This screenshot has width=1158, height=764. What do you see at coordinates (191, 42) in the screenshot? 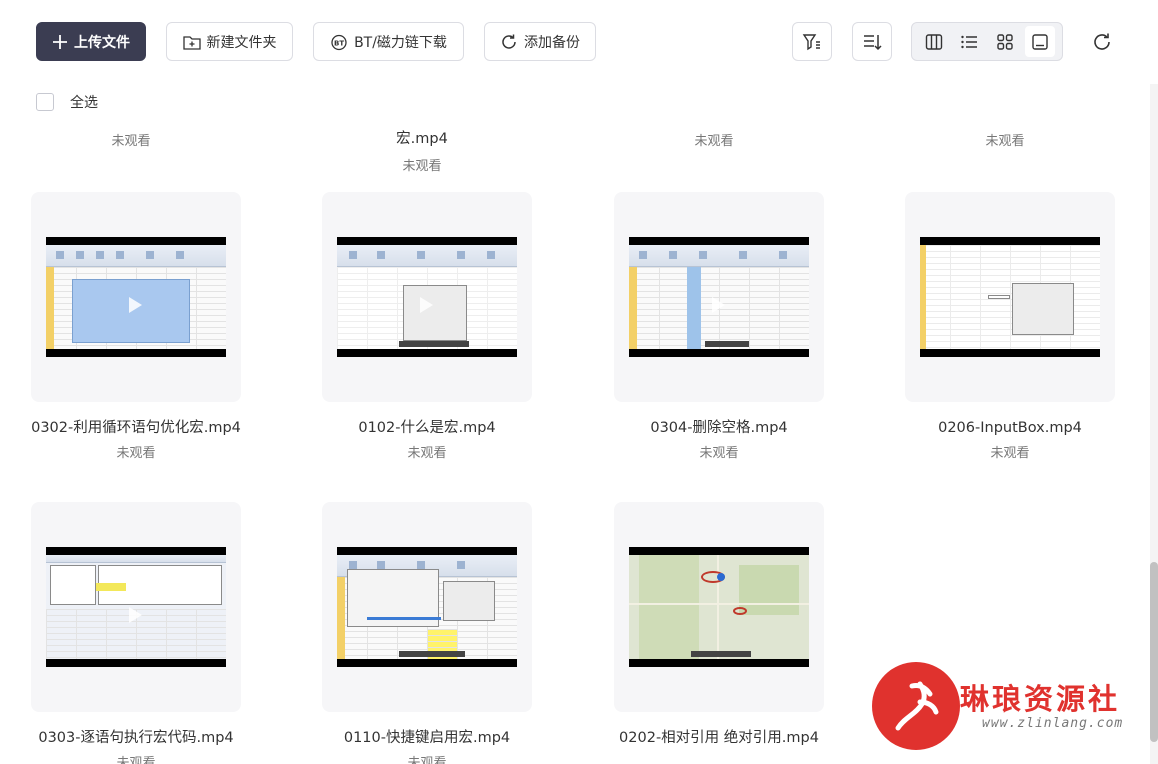
I see `folder-add-icon` at bounding box center [191, 42].